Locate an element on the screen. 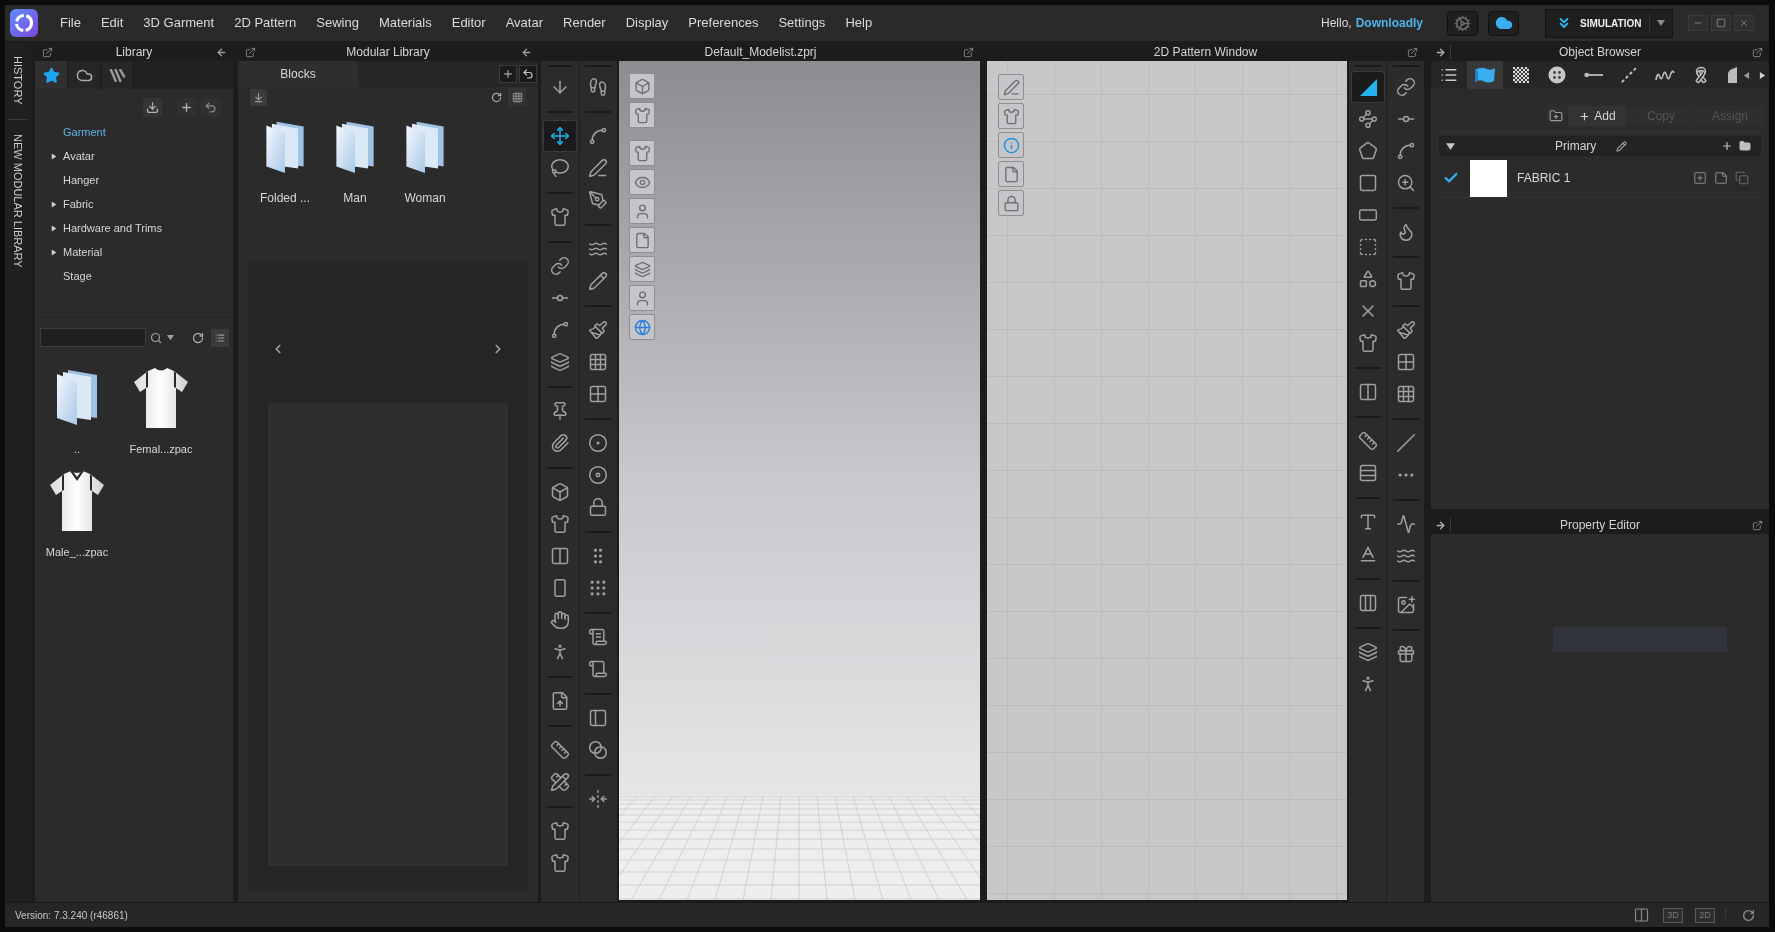 Image resolution: width=1775 pixels, height=932 pixels. dashed-square-icon is located at coordinates (1367, 247).